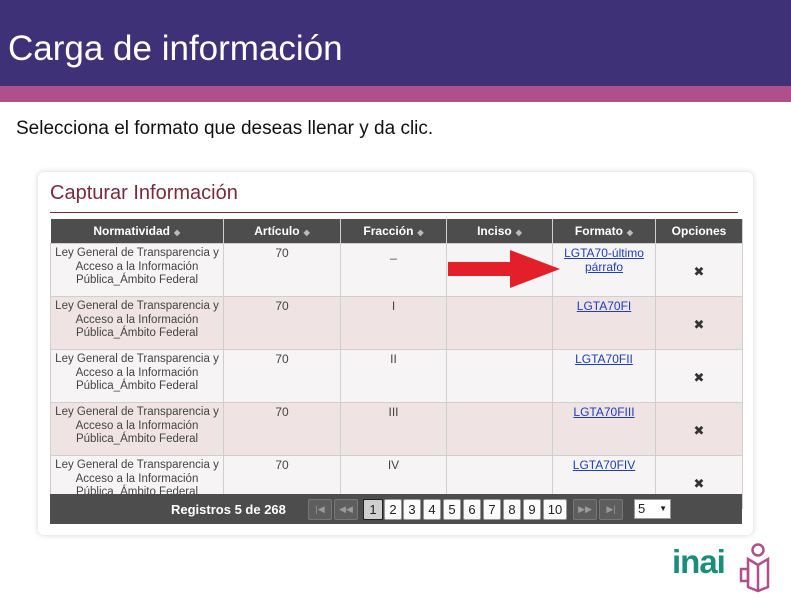 The image size is (791, 610). I want to click on page-button-8: 8, so click(512, 509).